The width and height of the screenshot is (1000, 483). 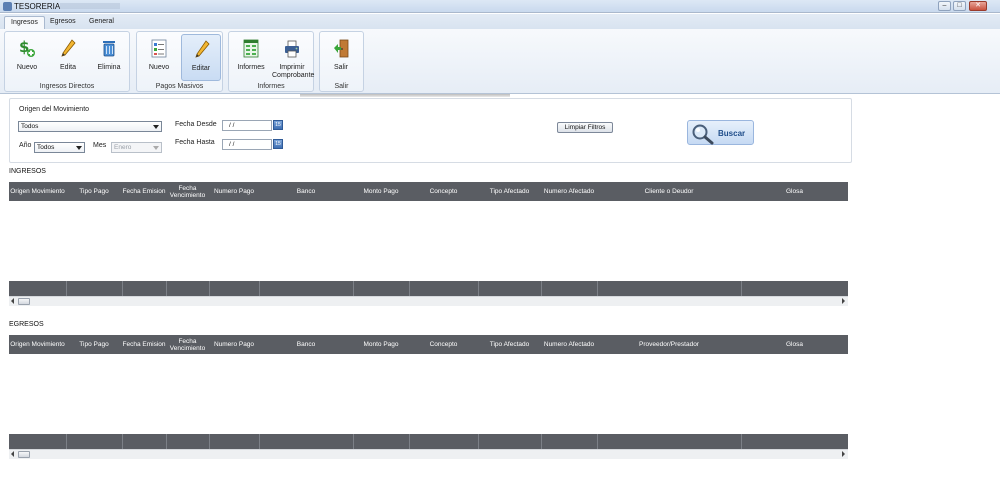 I want to click on group-label-pagos-masivos: Pagos Masivos, so click(x=179, y=86).